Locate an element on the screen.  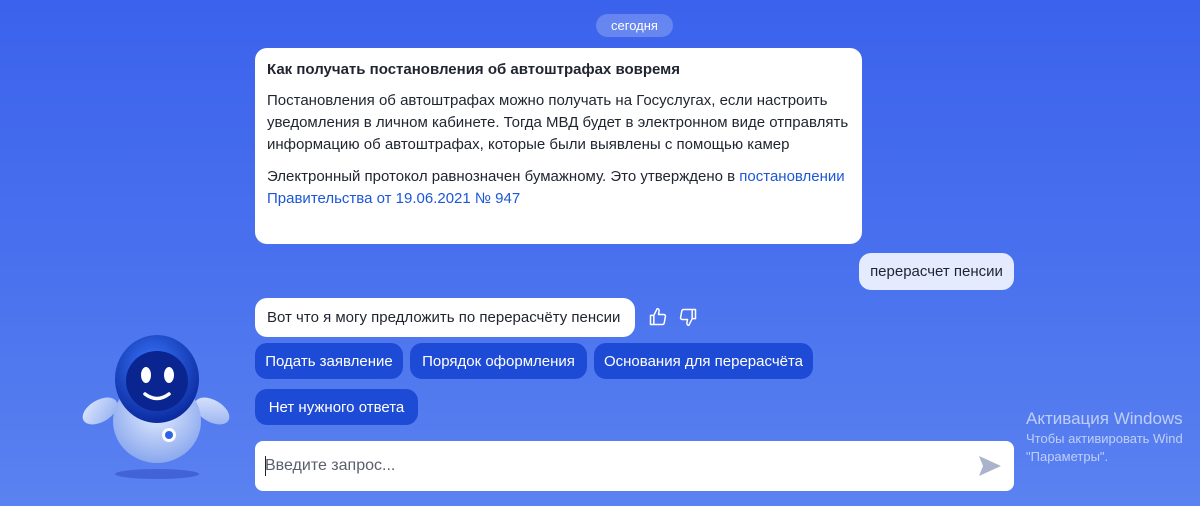
date-separator: сегодня is located at coordinates (634, 25).